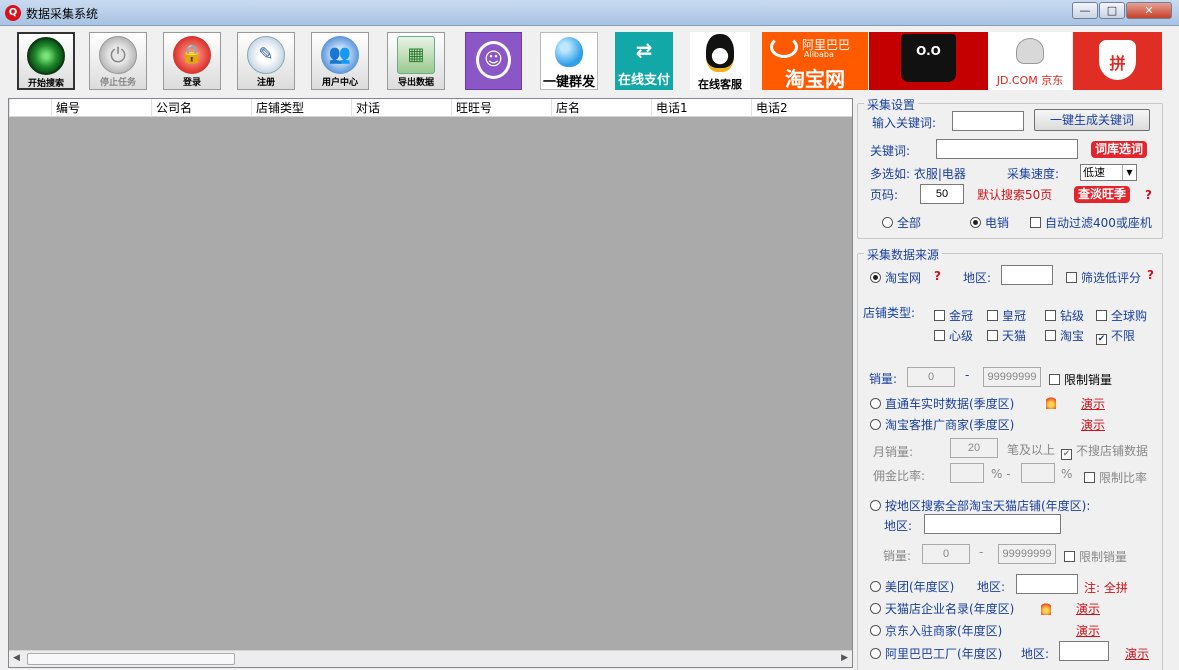 Image resolution: width=1179 pixels, height=670 pixels. Describe the element at coordinates (201, 108) in the screenshot. I see `column-header-company: 公司名` at that location.